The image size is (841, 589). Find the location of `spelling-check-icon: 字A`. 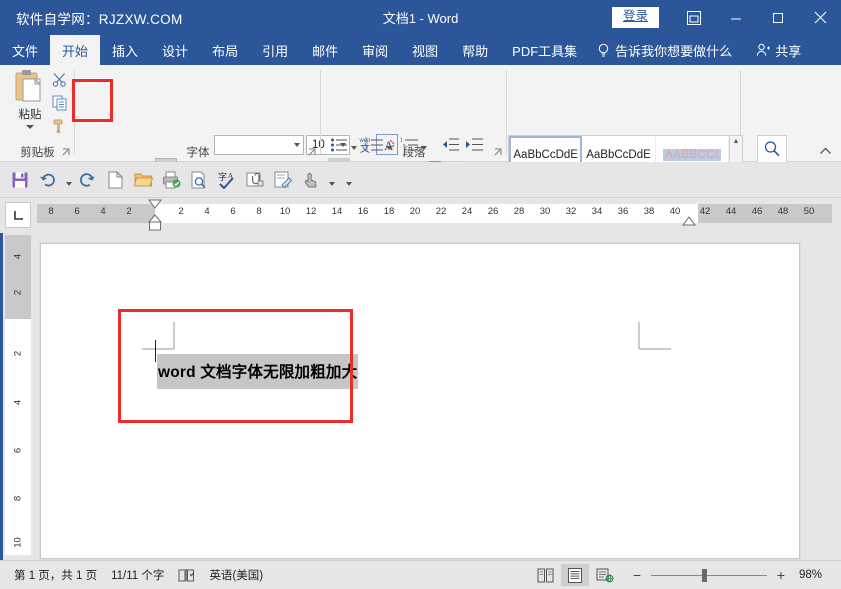

spelling-check-icon: 字A is located at coordinates (227, 180).